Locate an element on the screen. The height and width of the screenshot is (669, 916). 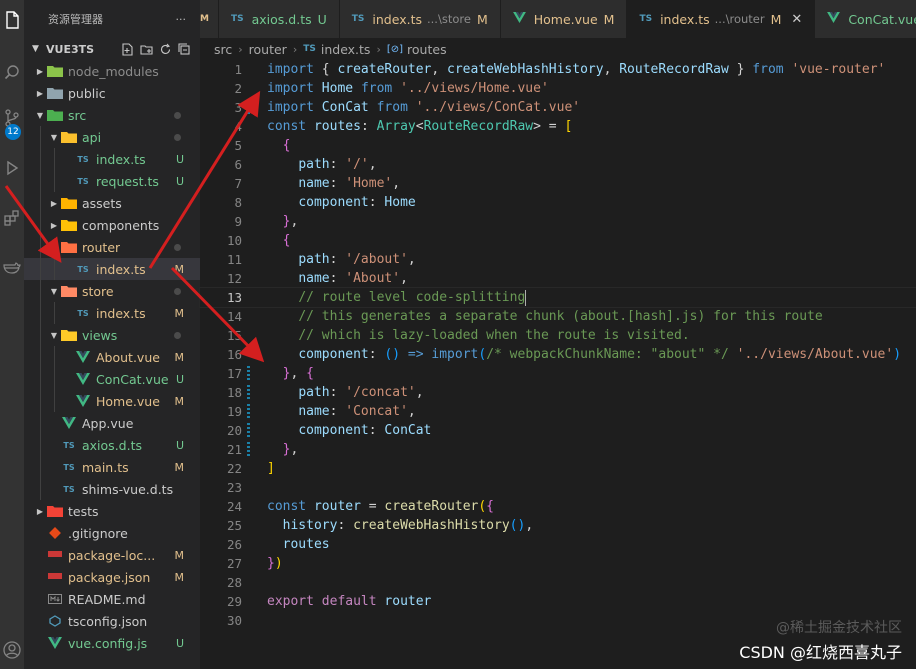
code-content: { is located at coordinates (279, 145).